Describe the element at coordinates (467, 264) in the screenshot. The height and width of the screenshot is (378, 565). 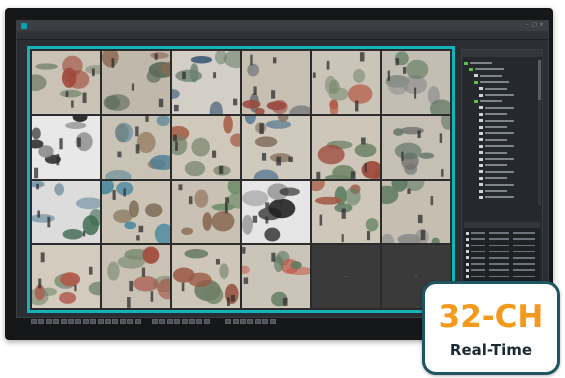
I see `event-camera-icon` at that location.